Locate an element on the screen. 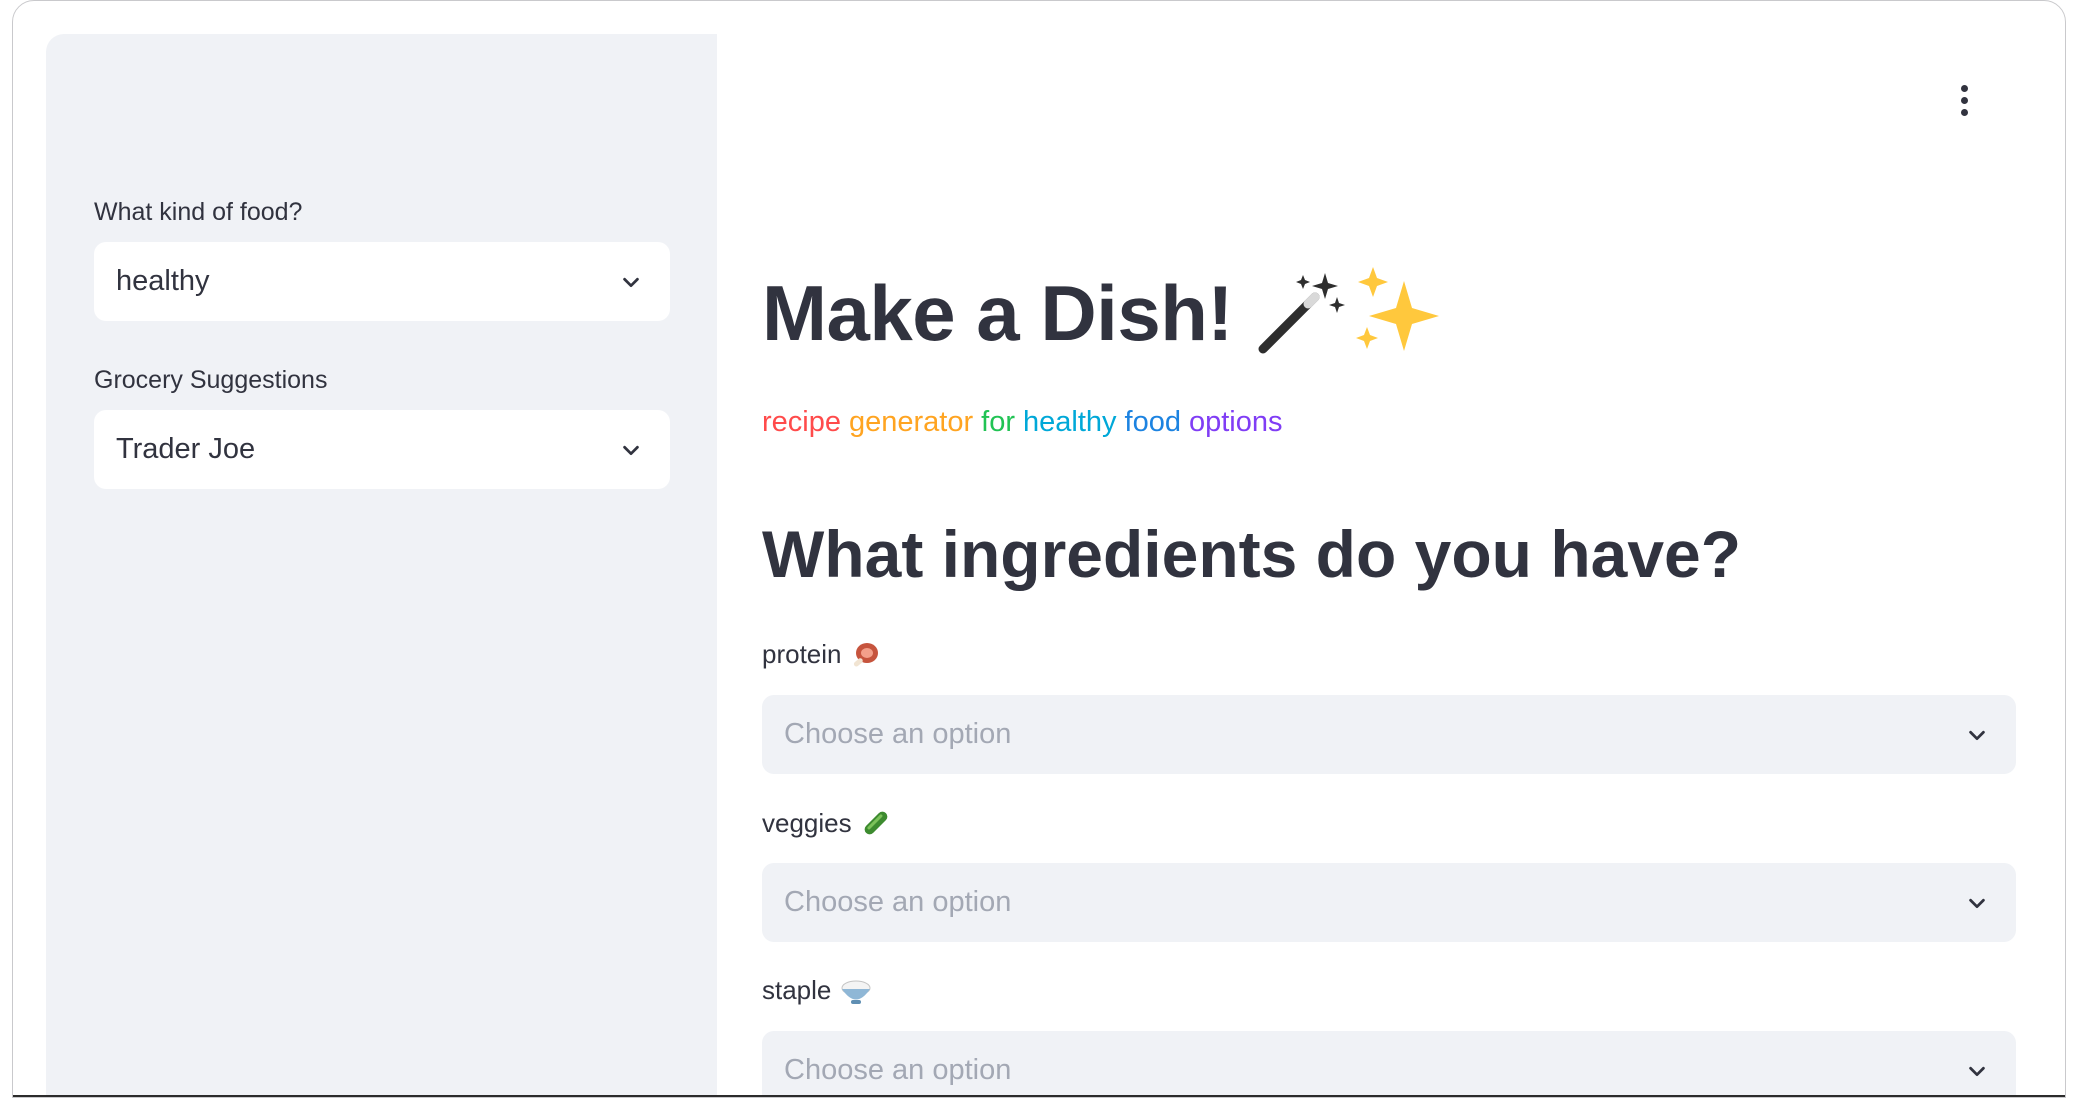 Image resolution: width=2078 pixels, height=1098 pixels. staple-select: Choose an option is located at coordinates (1389, 1064).